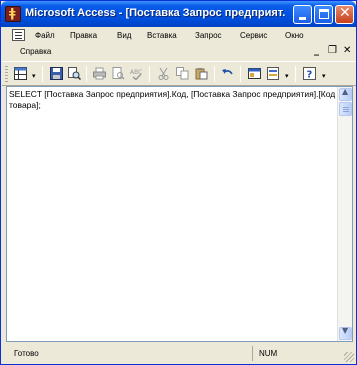 Image resolution: width=357 pixels, height=365 pixels. I want to click on undo-button, so click(227, 73).